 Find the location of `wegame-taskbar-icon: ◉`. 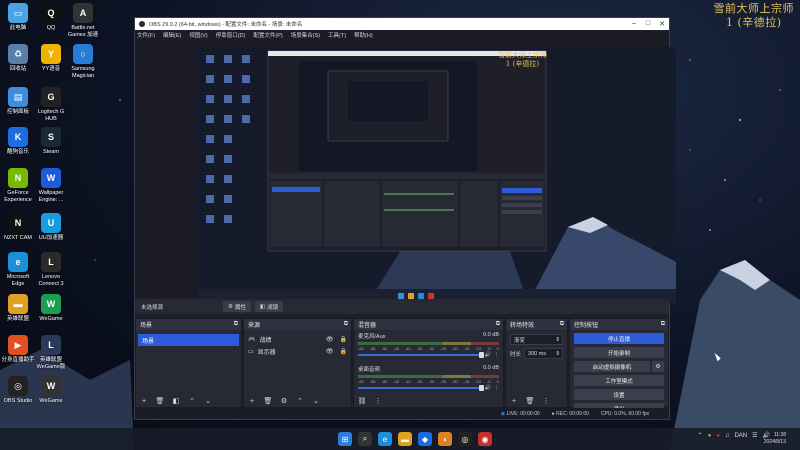

wegame-taskbar-icon: ◉ is located at coordinates (485, 439).